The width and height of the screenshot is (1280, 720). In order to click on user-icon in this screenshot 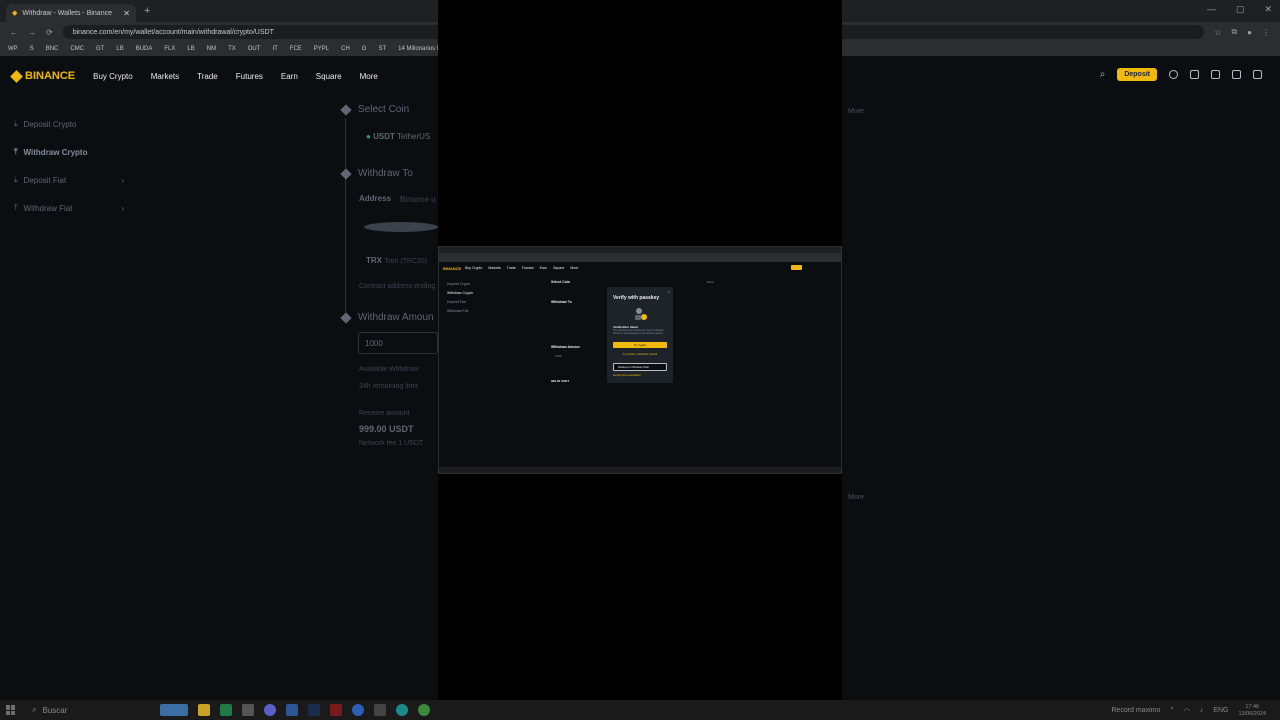, I will do `click(1173, 74)`.